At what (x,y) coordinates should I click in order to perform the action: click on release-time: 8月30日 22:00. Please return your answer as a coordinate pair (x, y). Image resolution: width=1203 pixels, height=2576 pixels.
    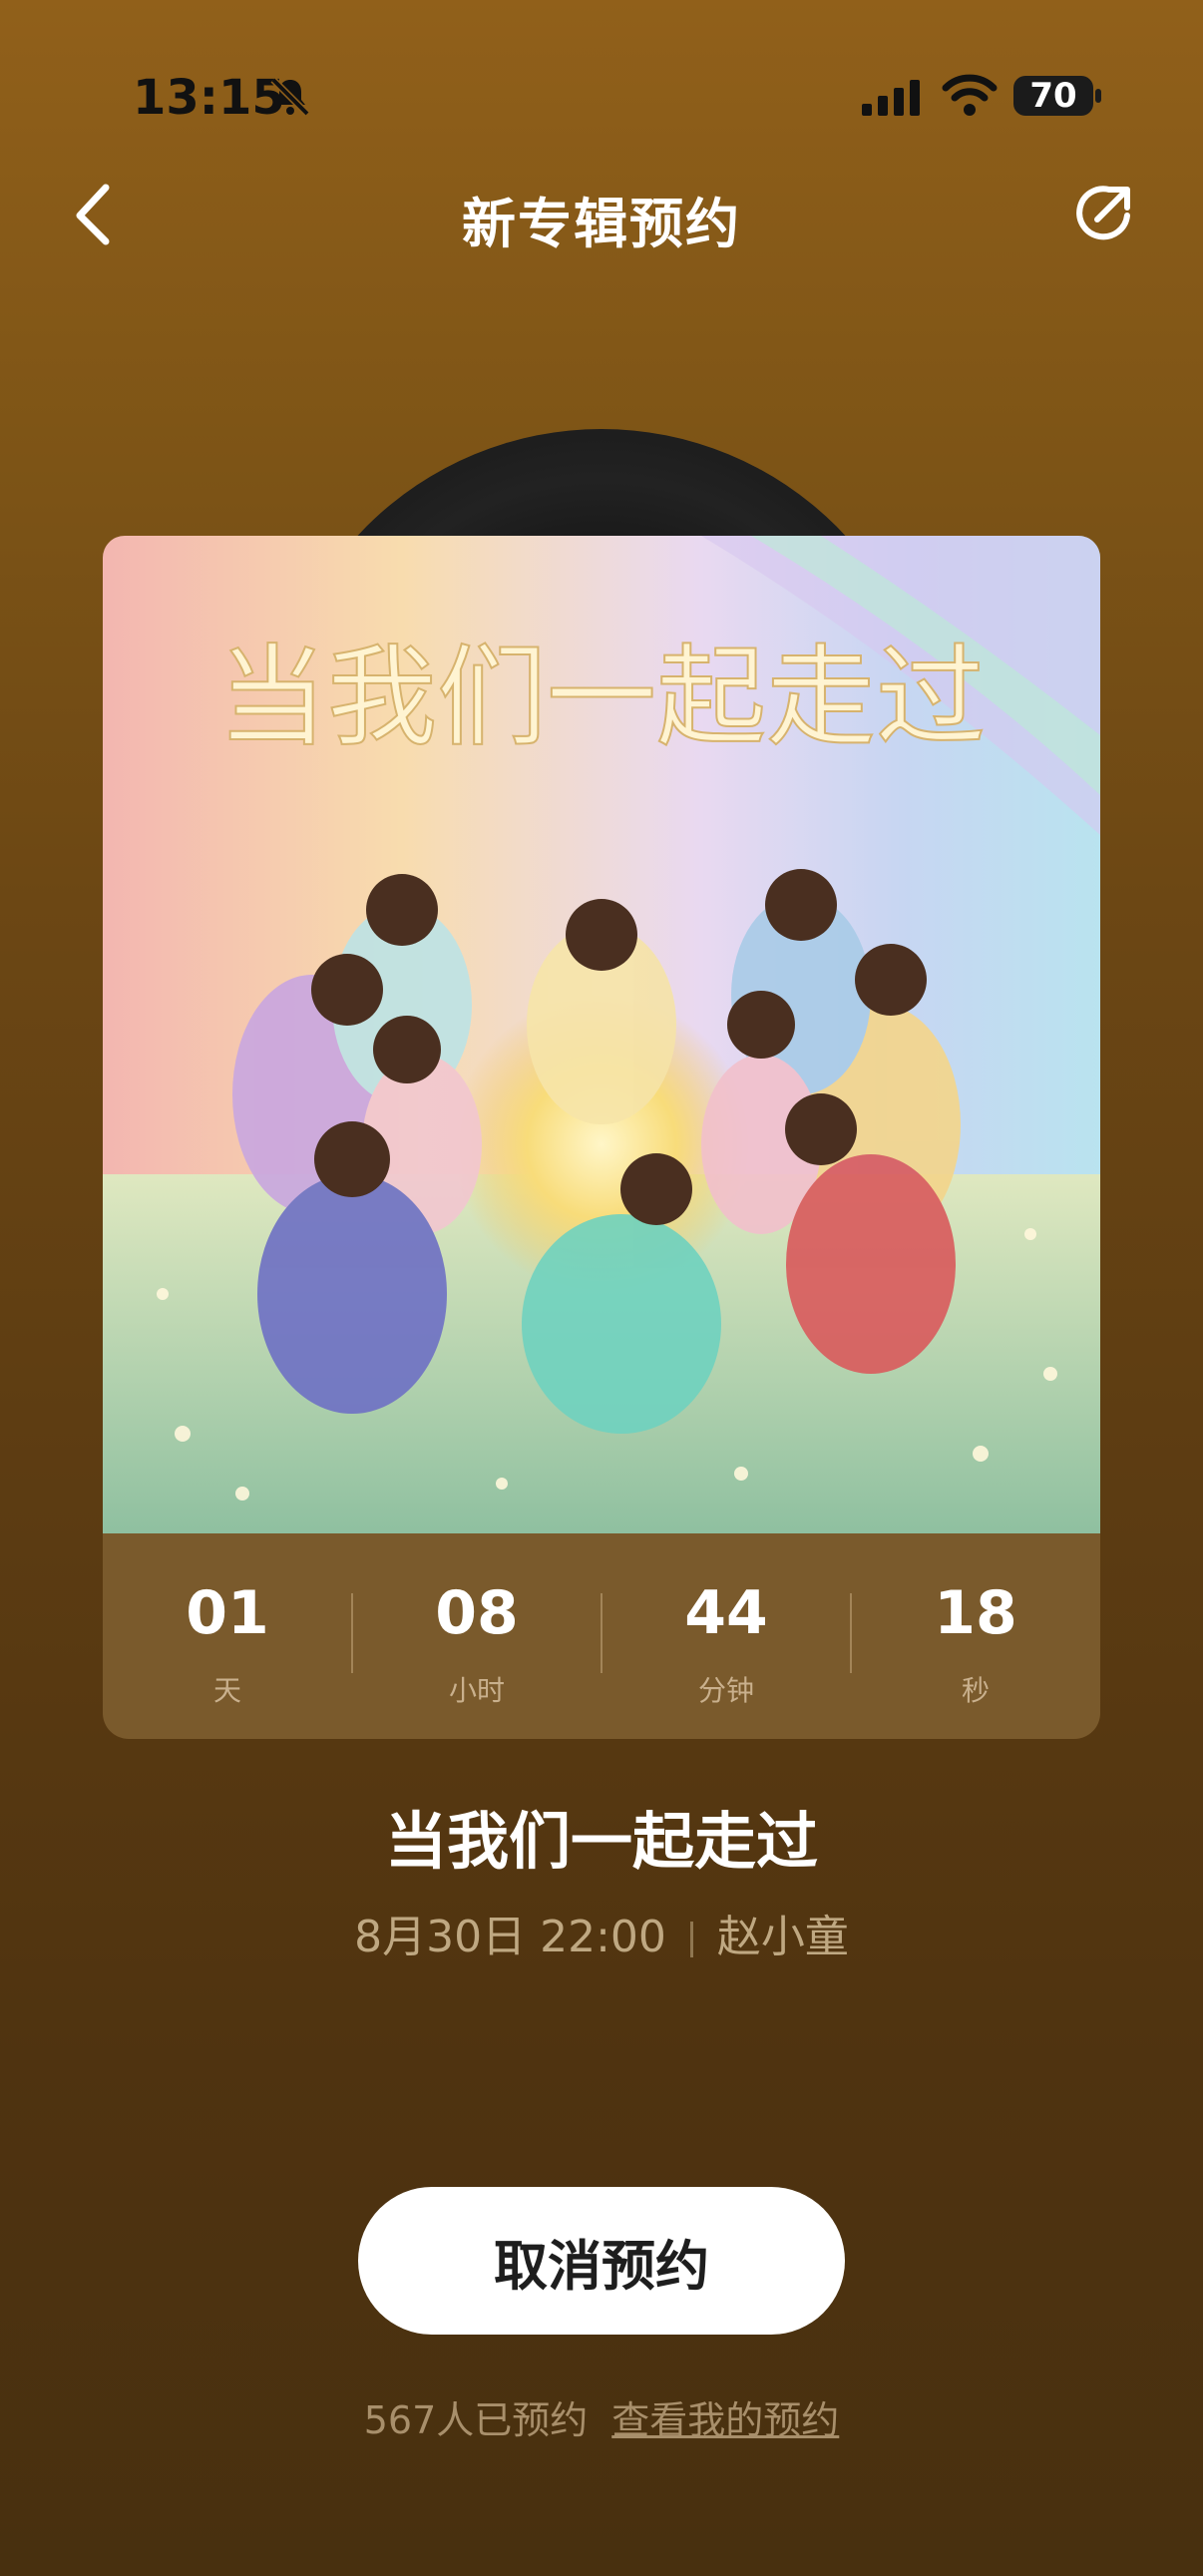
    Looking at the image, I should click on (510, 1937).